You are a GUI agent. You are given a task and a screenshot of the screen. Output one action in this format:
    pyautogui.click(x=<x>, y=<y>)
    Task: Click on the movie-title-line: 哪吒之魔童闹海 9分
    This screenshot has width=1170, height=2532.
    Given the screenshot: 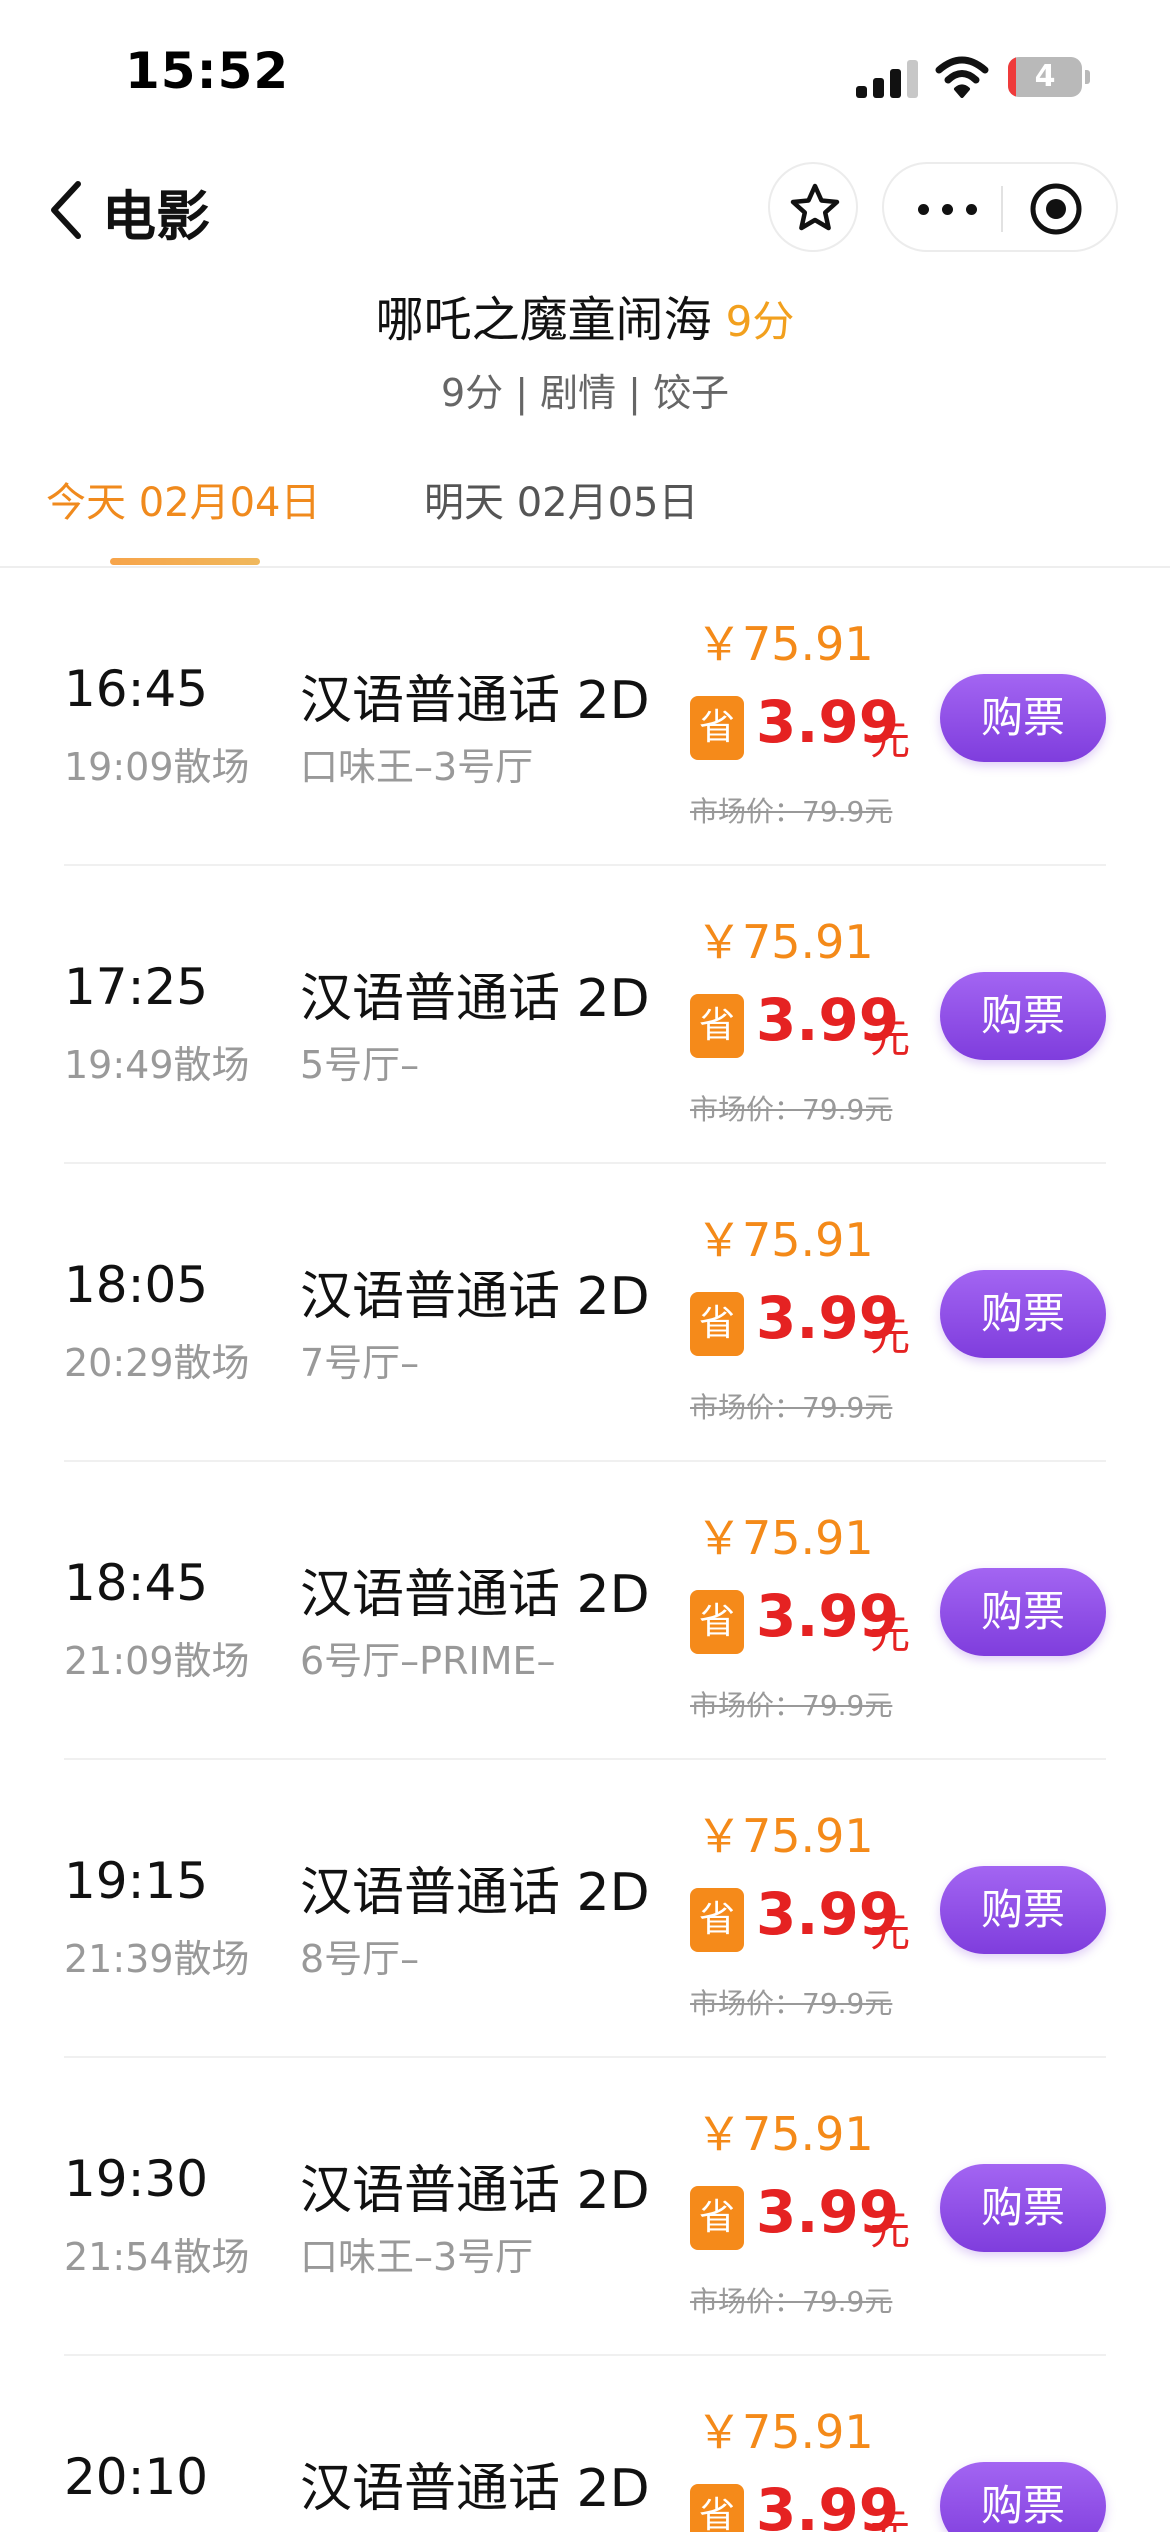 What is the action you would take?
    pyautogui.click(x=585, y=315)
    